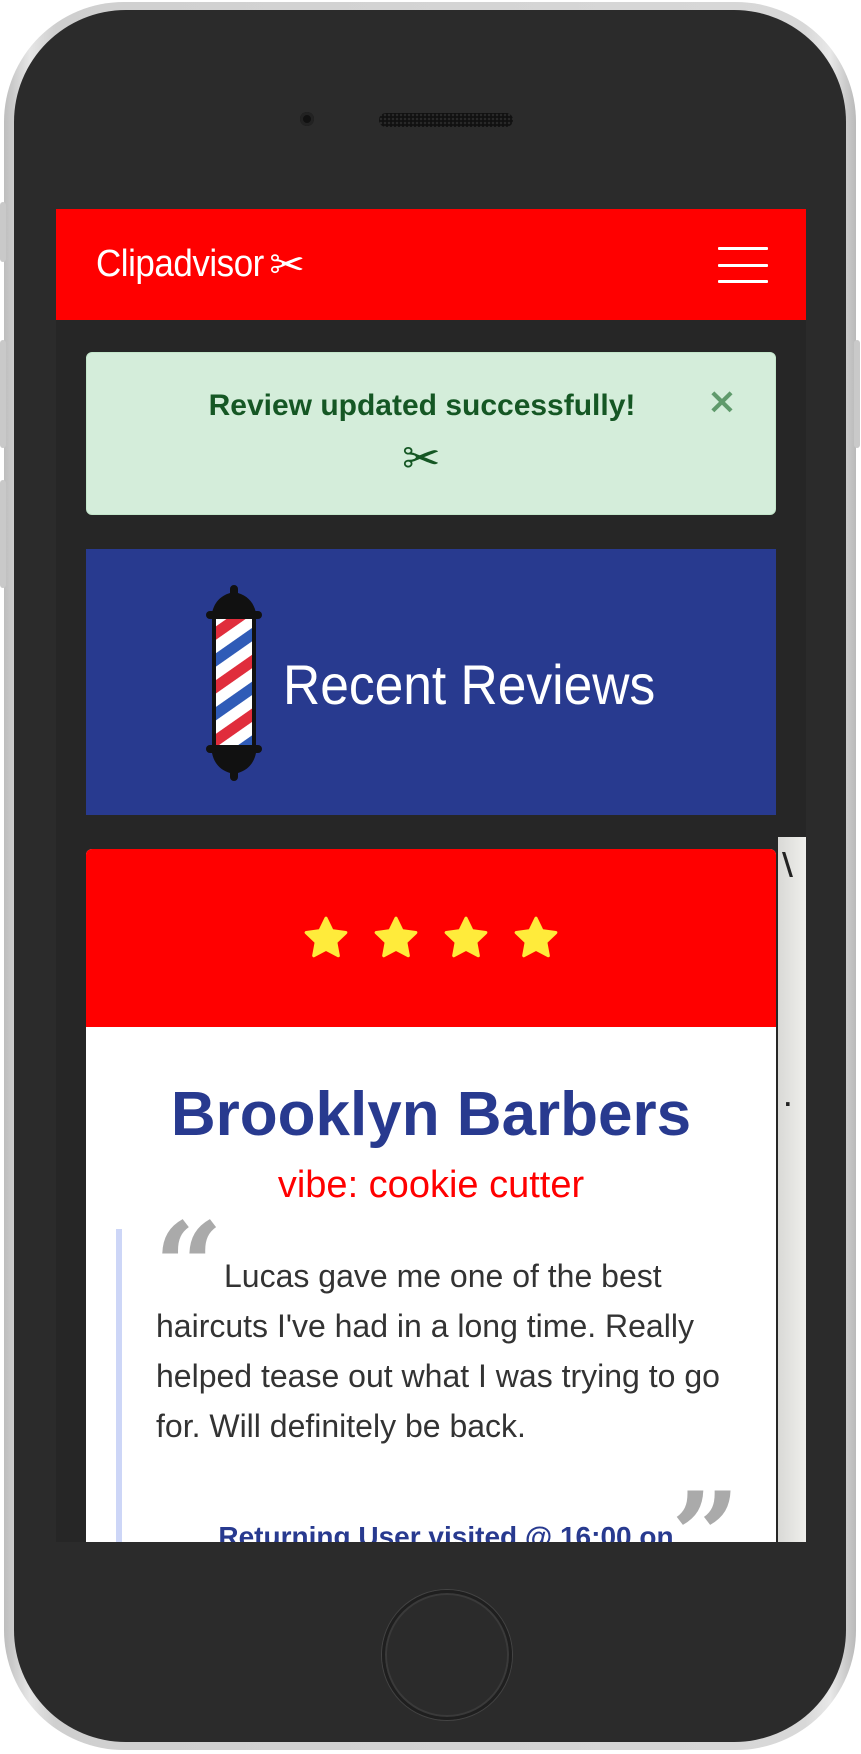 The image size is (861, 1754). What do you see at coordinates (422, 405) in the screenshot?
I see `alert-message: Review updated successfully!` at bounding box center [422, 405].